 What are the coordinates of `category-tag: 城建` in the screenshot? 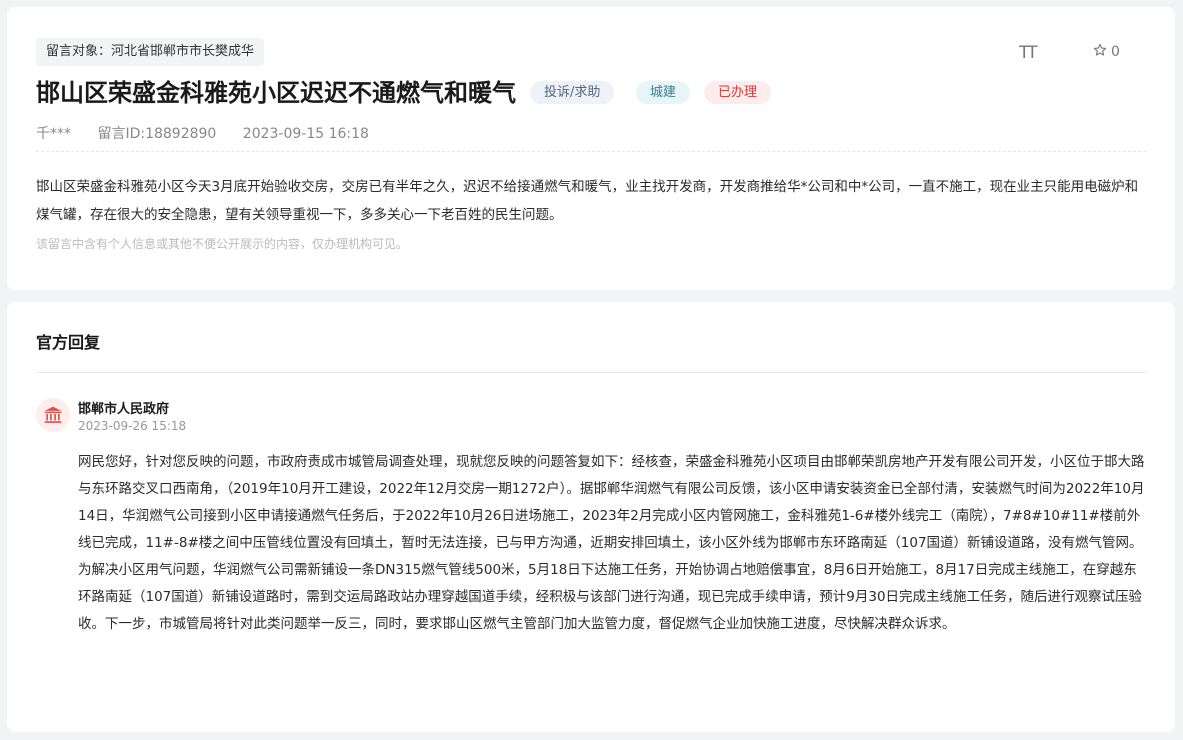 It's located at (663, 92).